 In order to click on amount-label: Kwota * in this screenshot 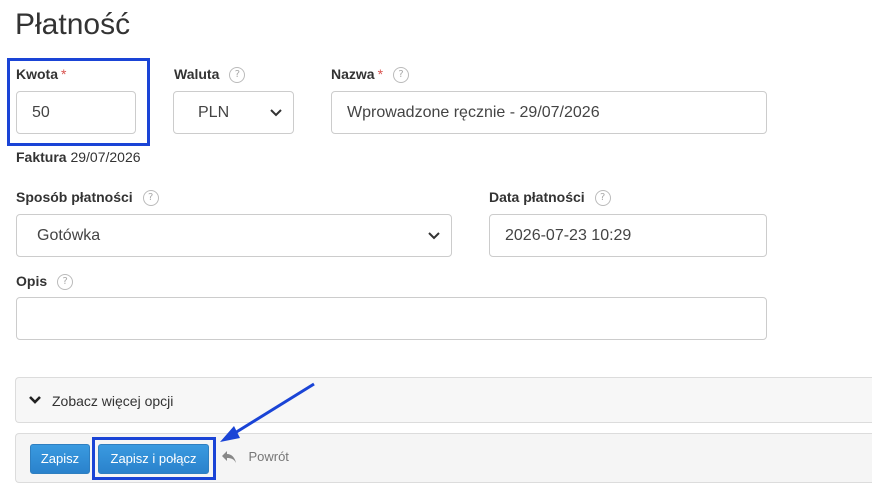, I will do `click(41, 74)`.